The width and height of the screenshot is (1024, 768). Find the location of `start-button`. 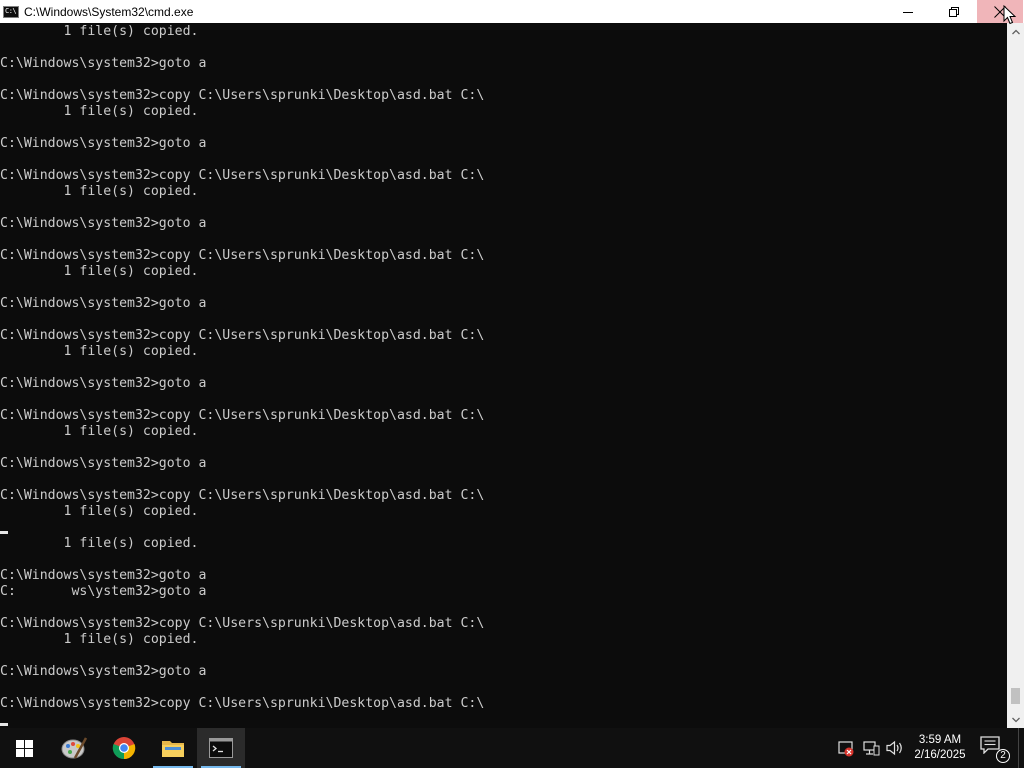

start-button is located at coordinates (24, 748).